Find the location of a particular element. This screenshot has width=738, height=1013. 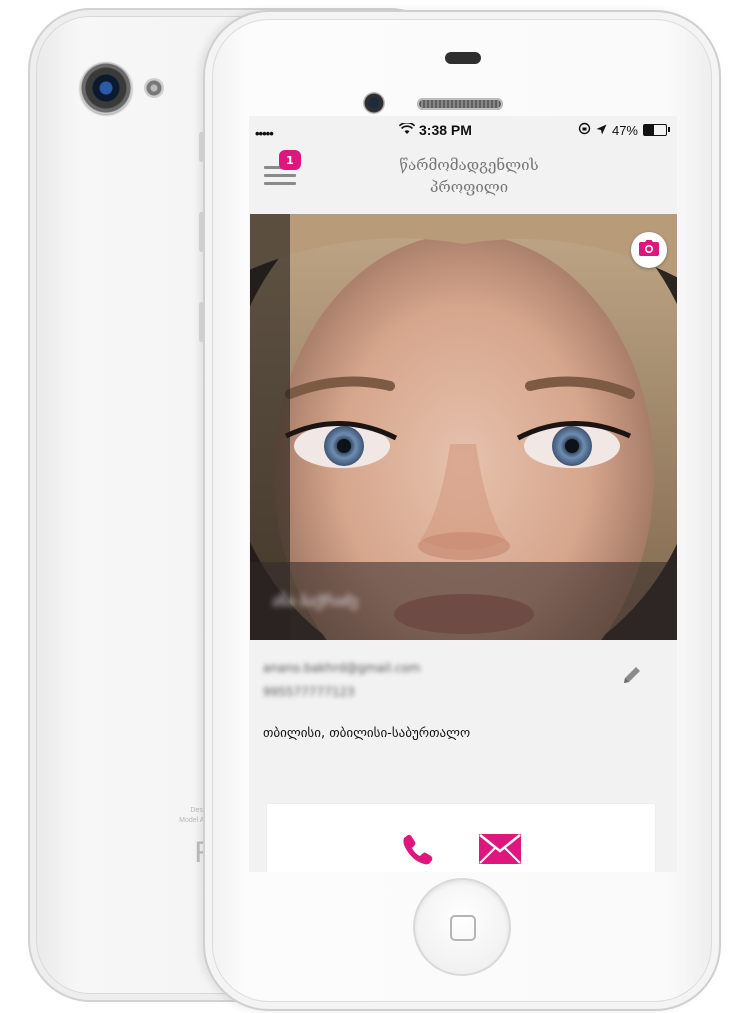

mail-icon is located at coordinates (500, 851).